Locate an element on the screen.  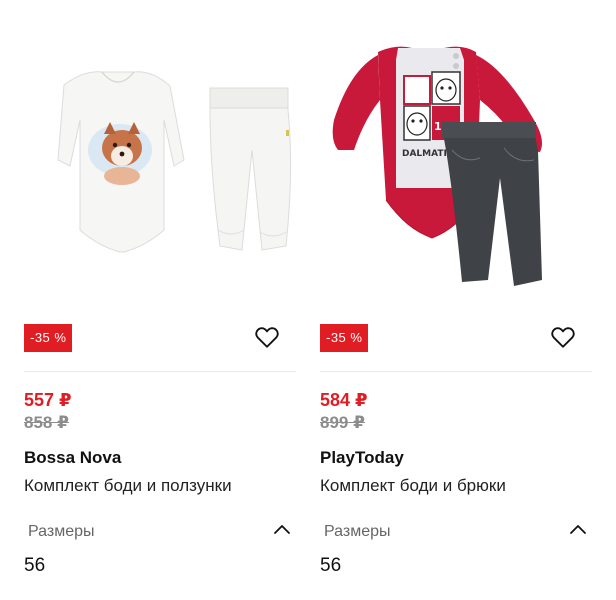
price-current: 557 ₽ is located at coordinates (48, 400).